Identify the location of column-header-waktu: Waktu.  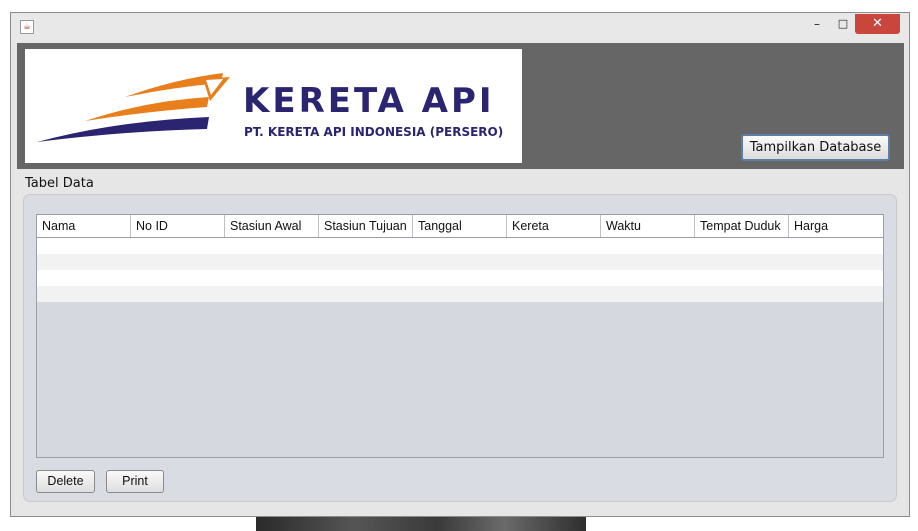
(648, 226).